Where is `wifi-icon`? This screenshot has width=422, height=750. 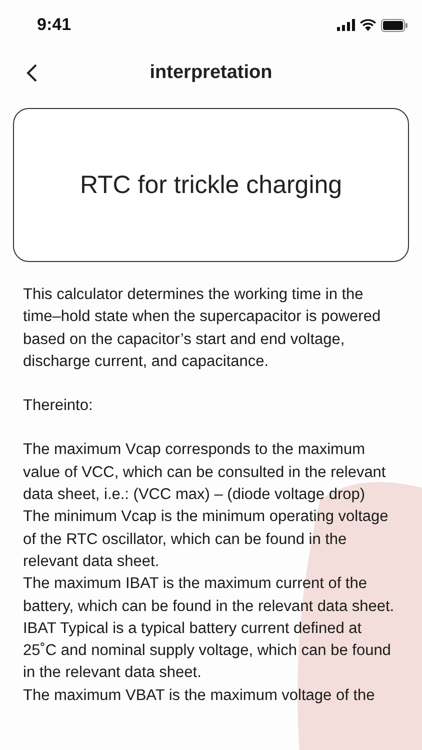 wifi-icon is located at coordinates (368, 25).